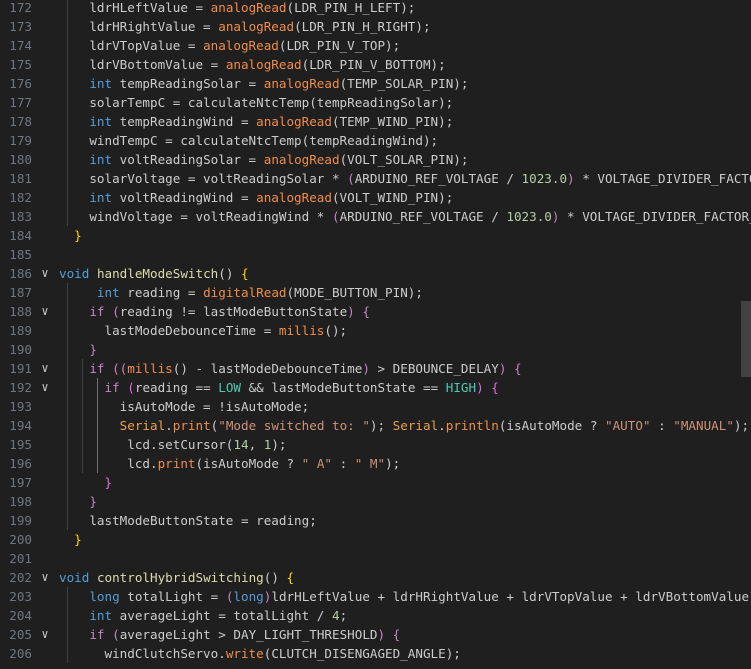 Image resolution: width=751 pixels, height=669 pixels. I want to click on line-number: 197, so click(20, 482).